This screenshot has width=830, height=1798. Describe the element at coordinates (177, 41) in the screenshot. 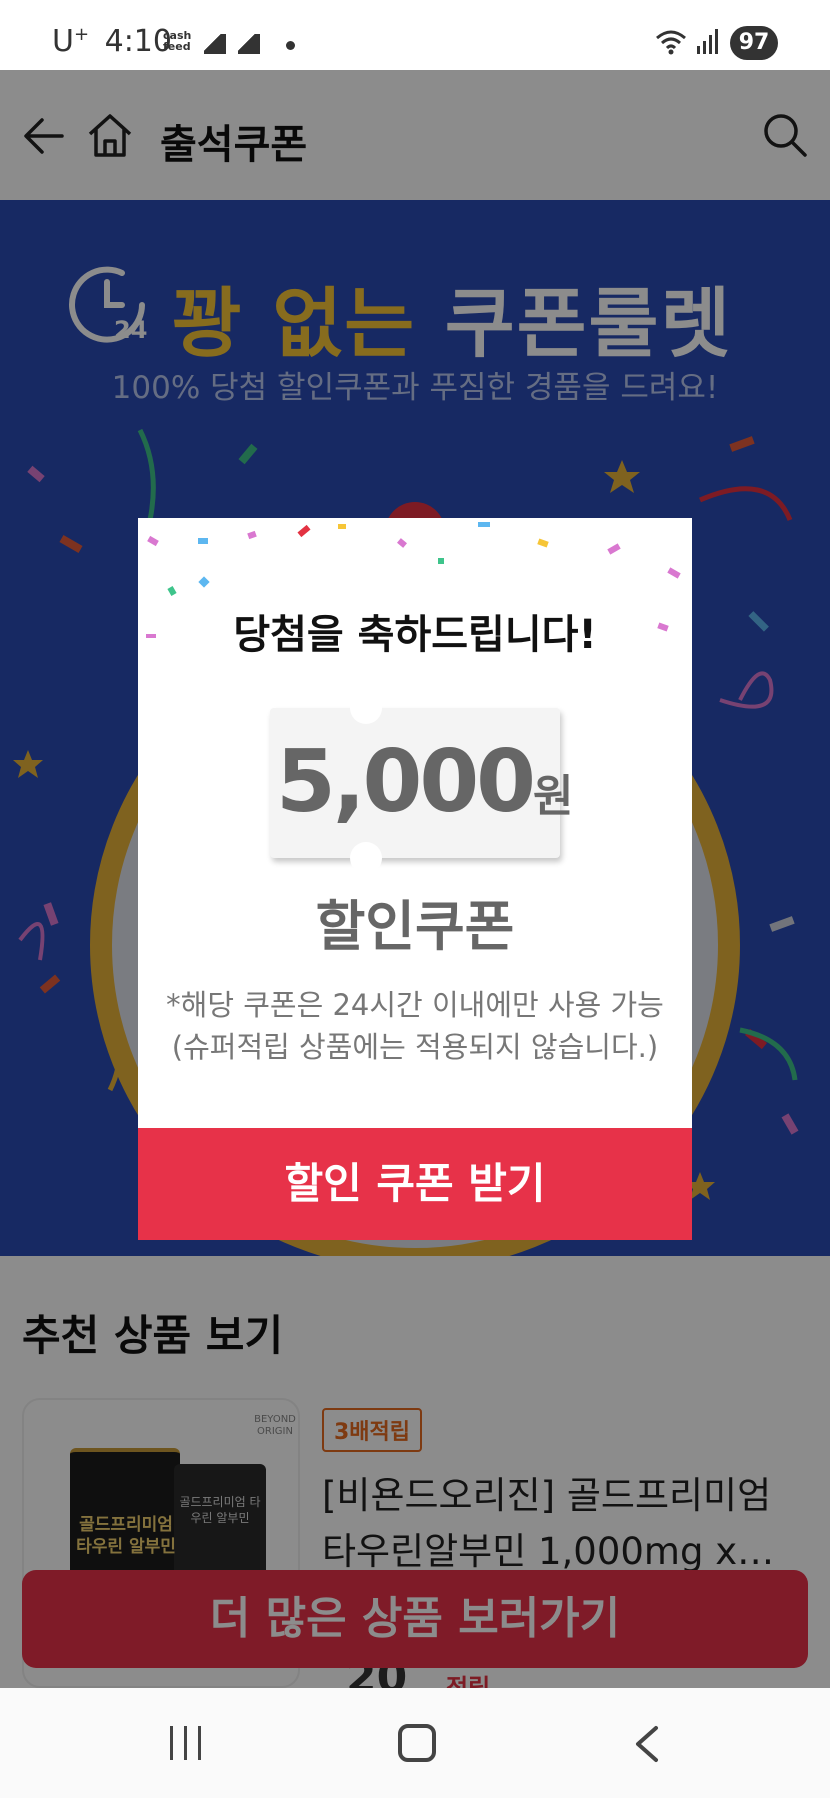

I see `cashfeed-notification-icon: cash feed` at that location.